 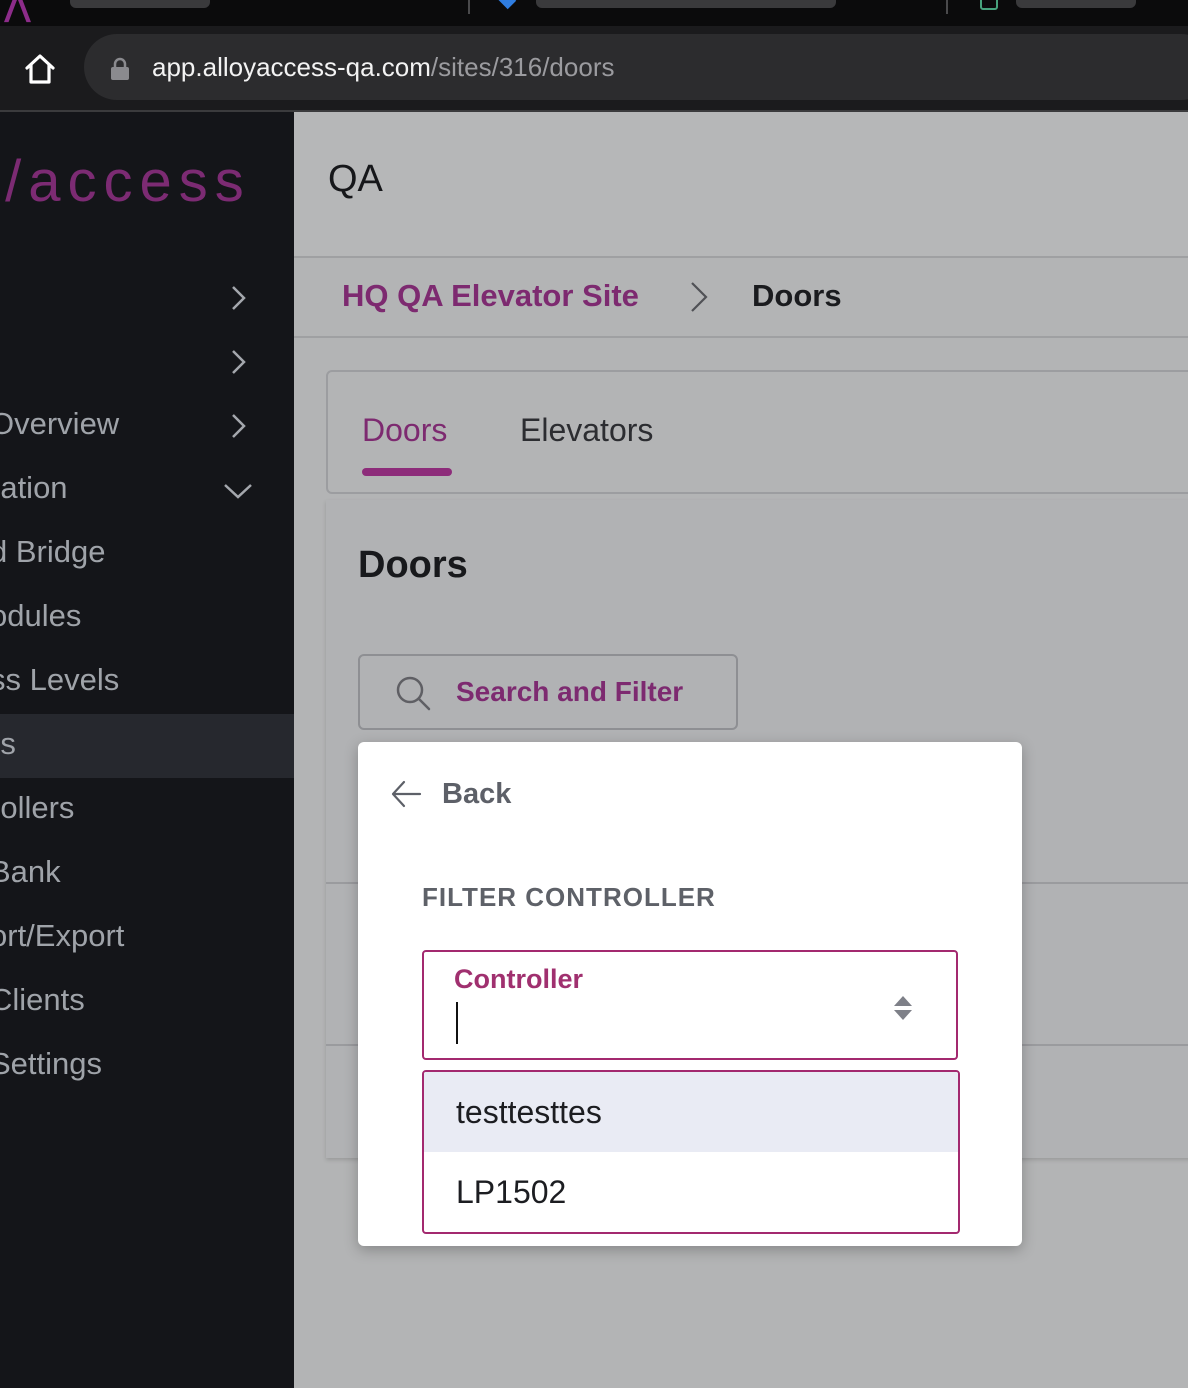 What do you see at coordinates (507, 5) in the screenshot?
I see `jira-tab-icon` at bounding box center [507, 5].